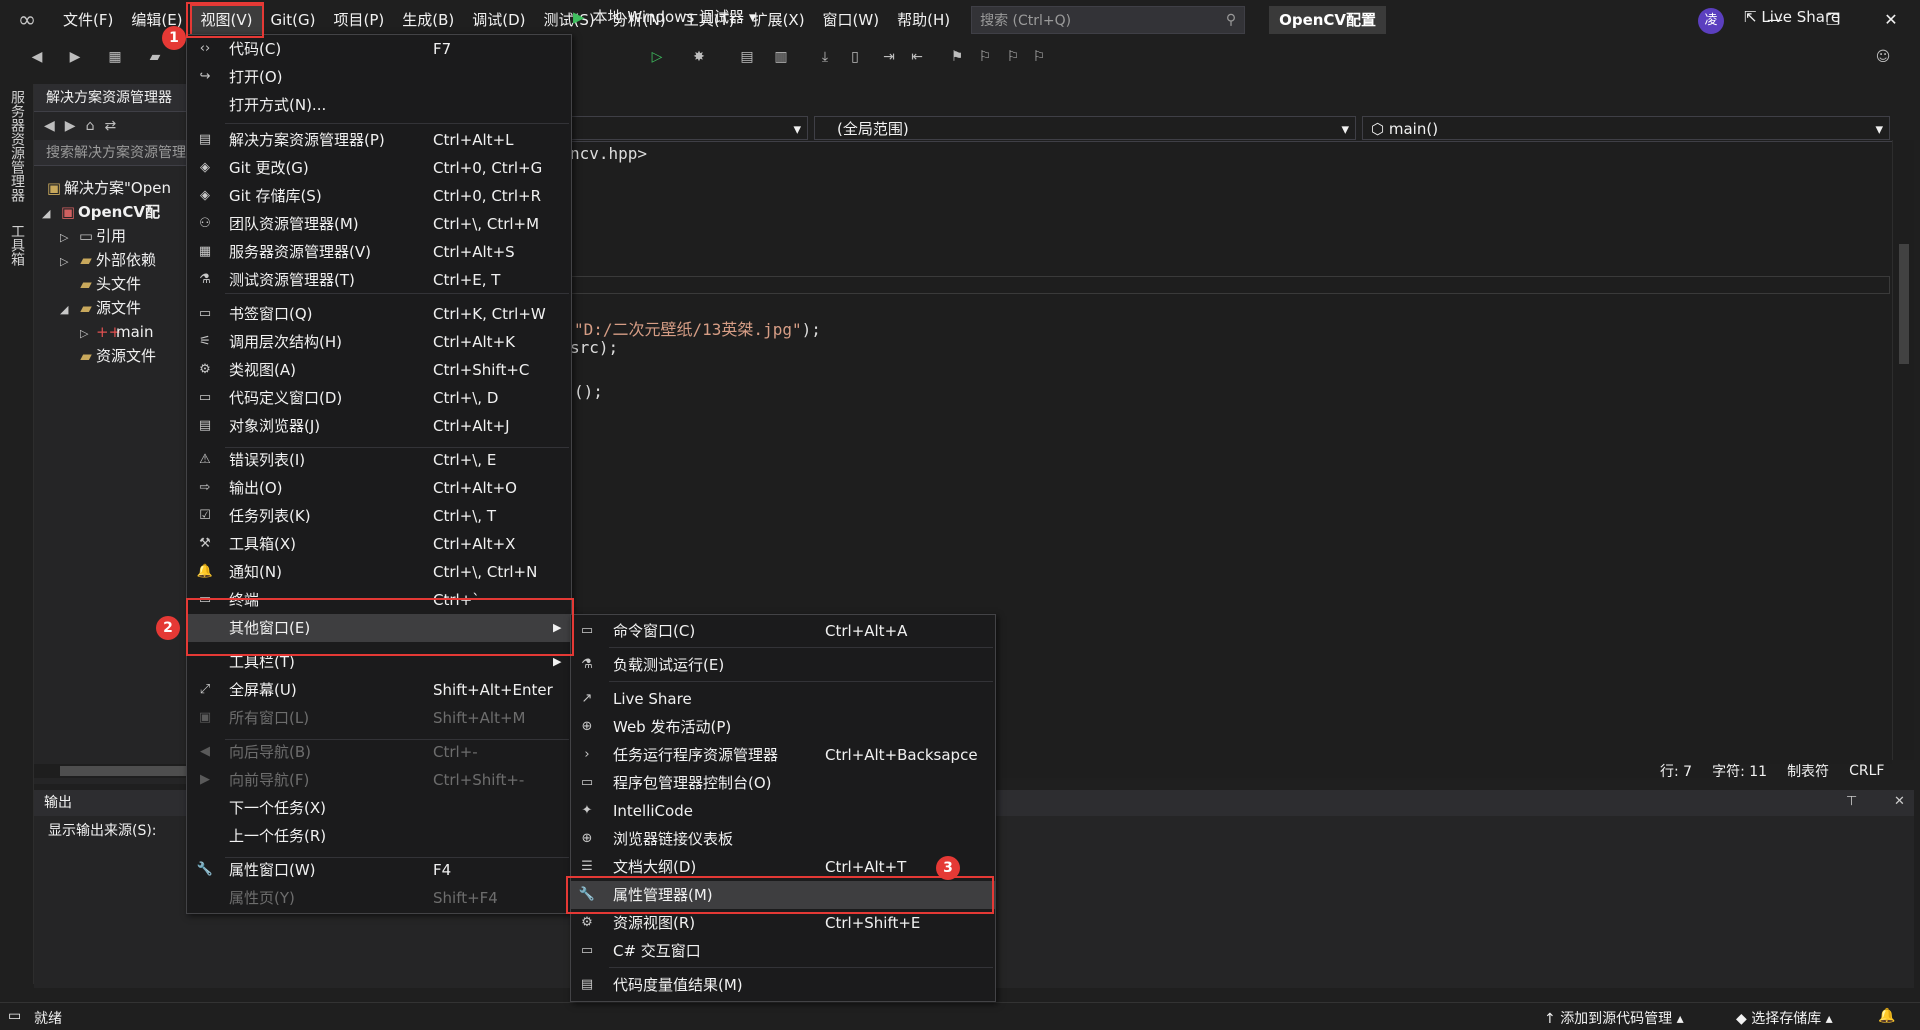 This screenshot has height=1030, width=1920. Describe the element at coordinates (379, 280) in the screenshot. I see `view-menu-item: ⚗ 测试资源管理器(T) Ctrl+E, T` at that location.